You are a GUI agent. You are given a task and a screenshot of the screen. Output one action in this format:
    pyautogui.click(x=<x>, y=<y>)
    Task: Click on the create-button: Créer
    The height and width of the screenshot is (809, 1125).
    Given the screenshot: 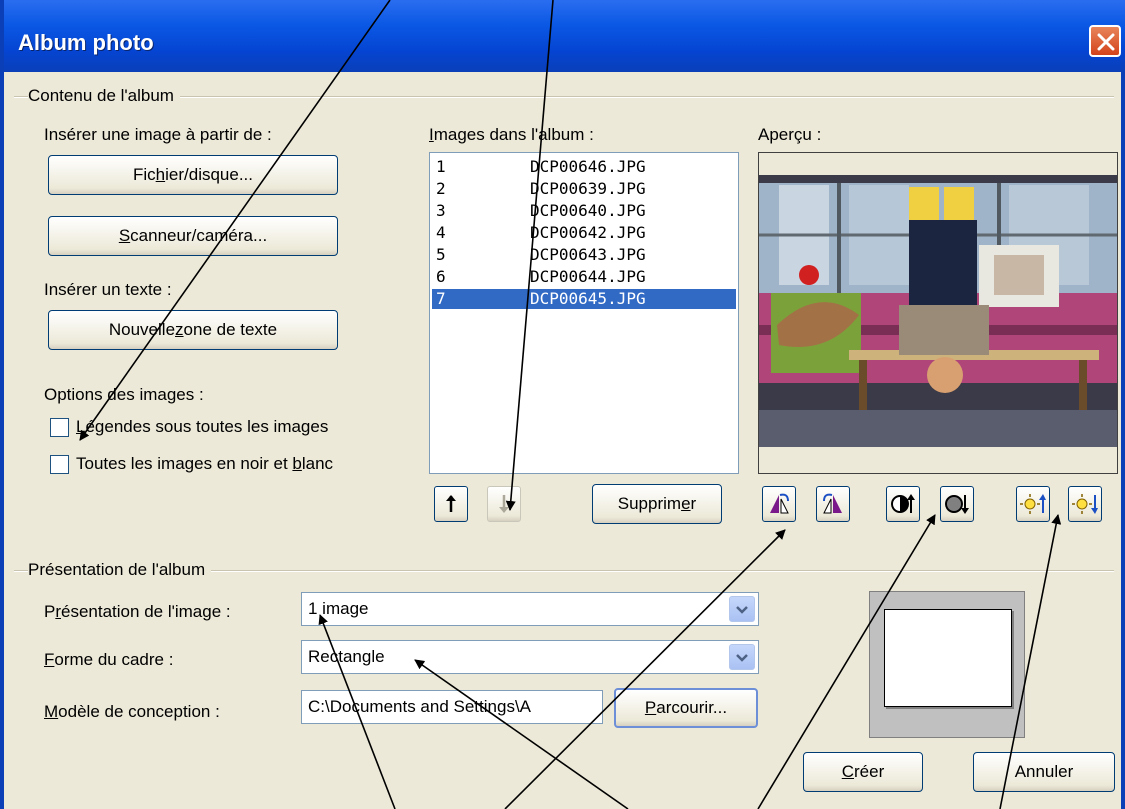 What is the action you would take?
    pyautogui.click(x=863, y=772)
    